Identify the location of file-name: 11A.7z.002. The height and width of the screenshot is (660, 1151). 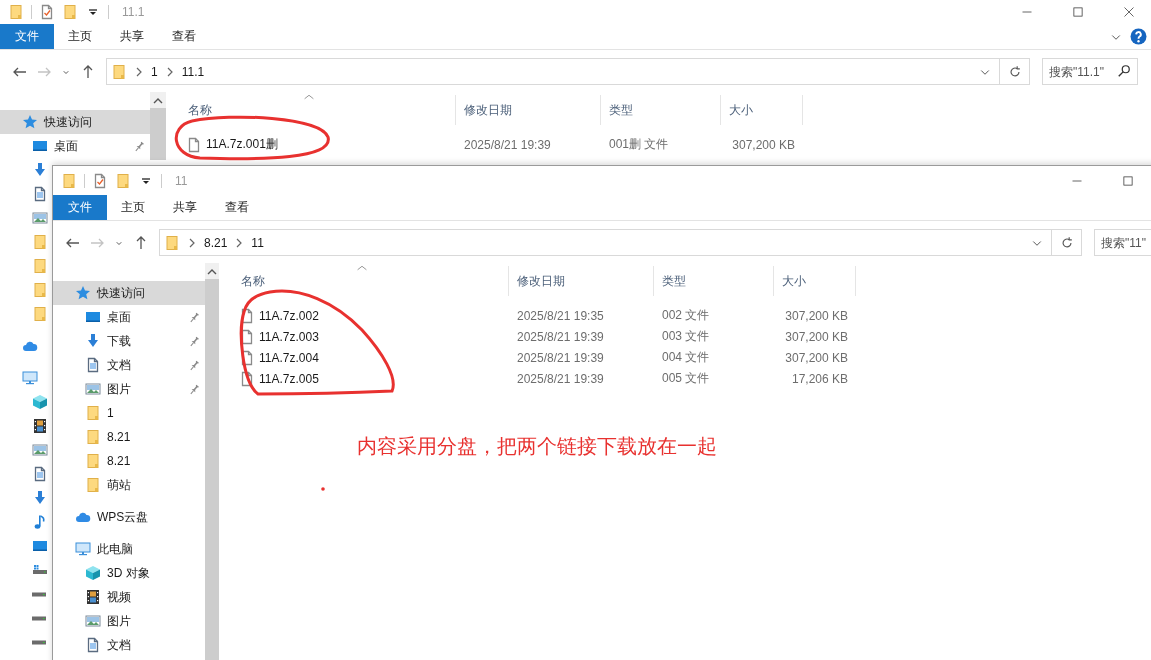
(289, 315).